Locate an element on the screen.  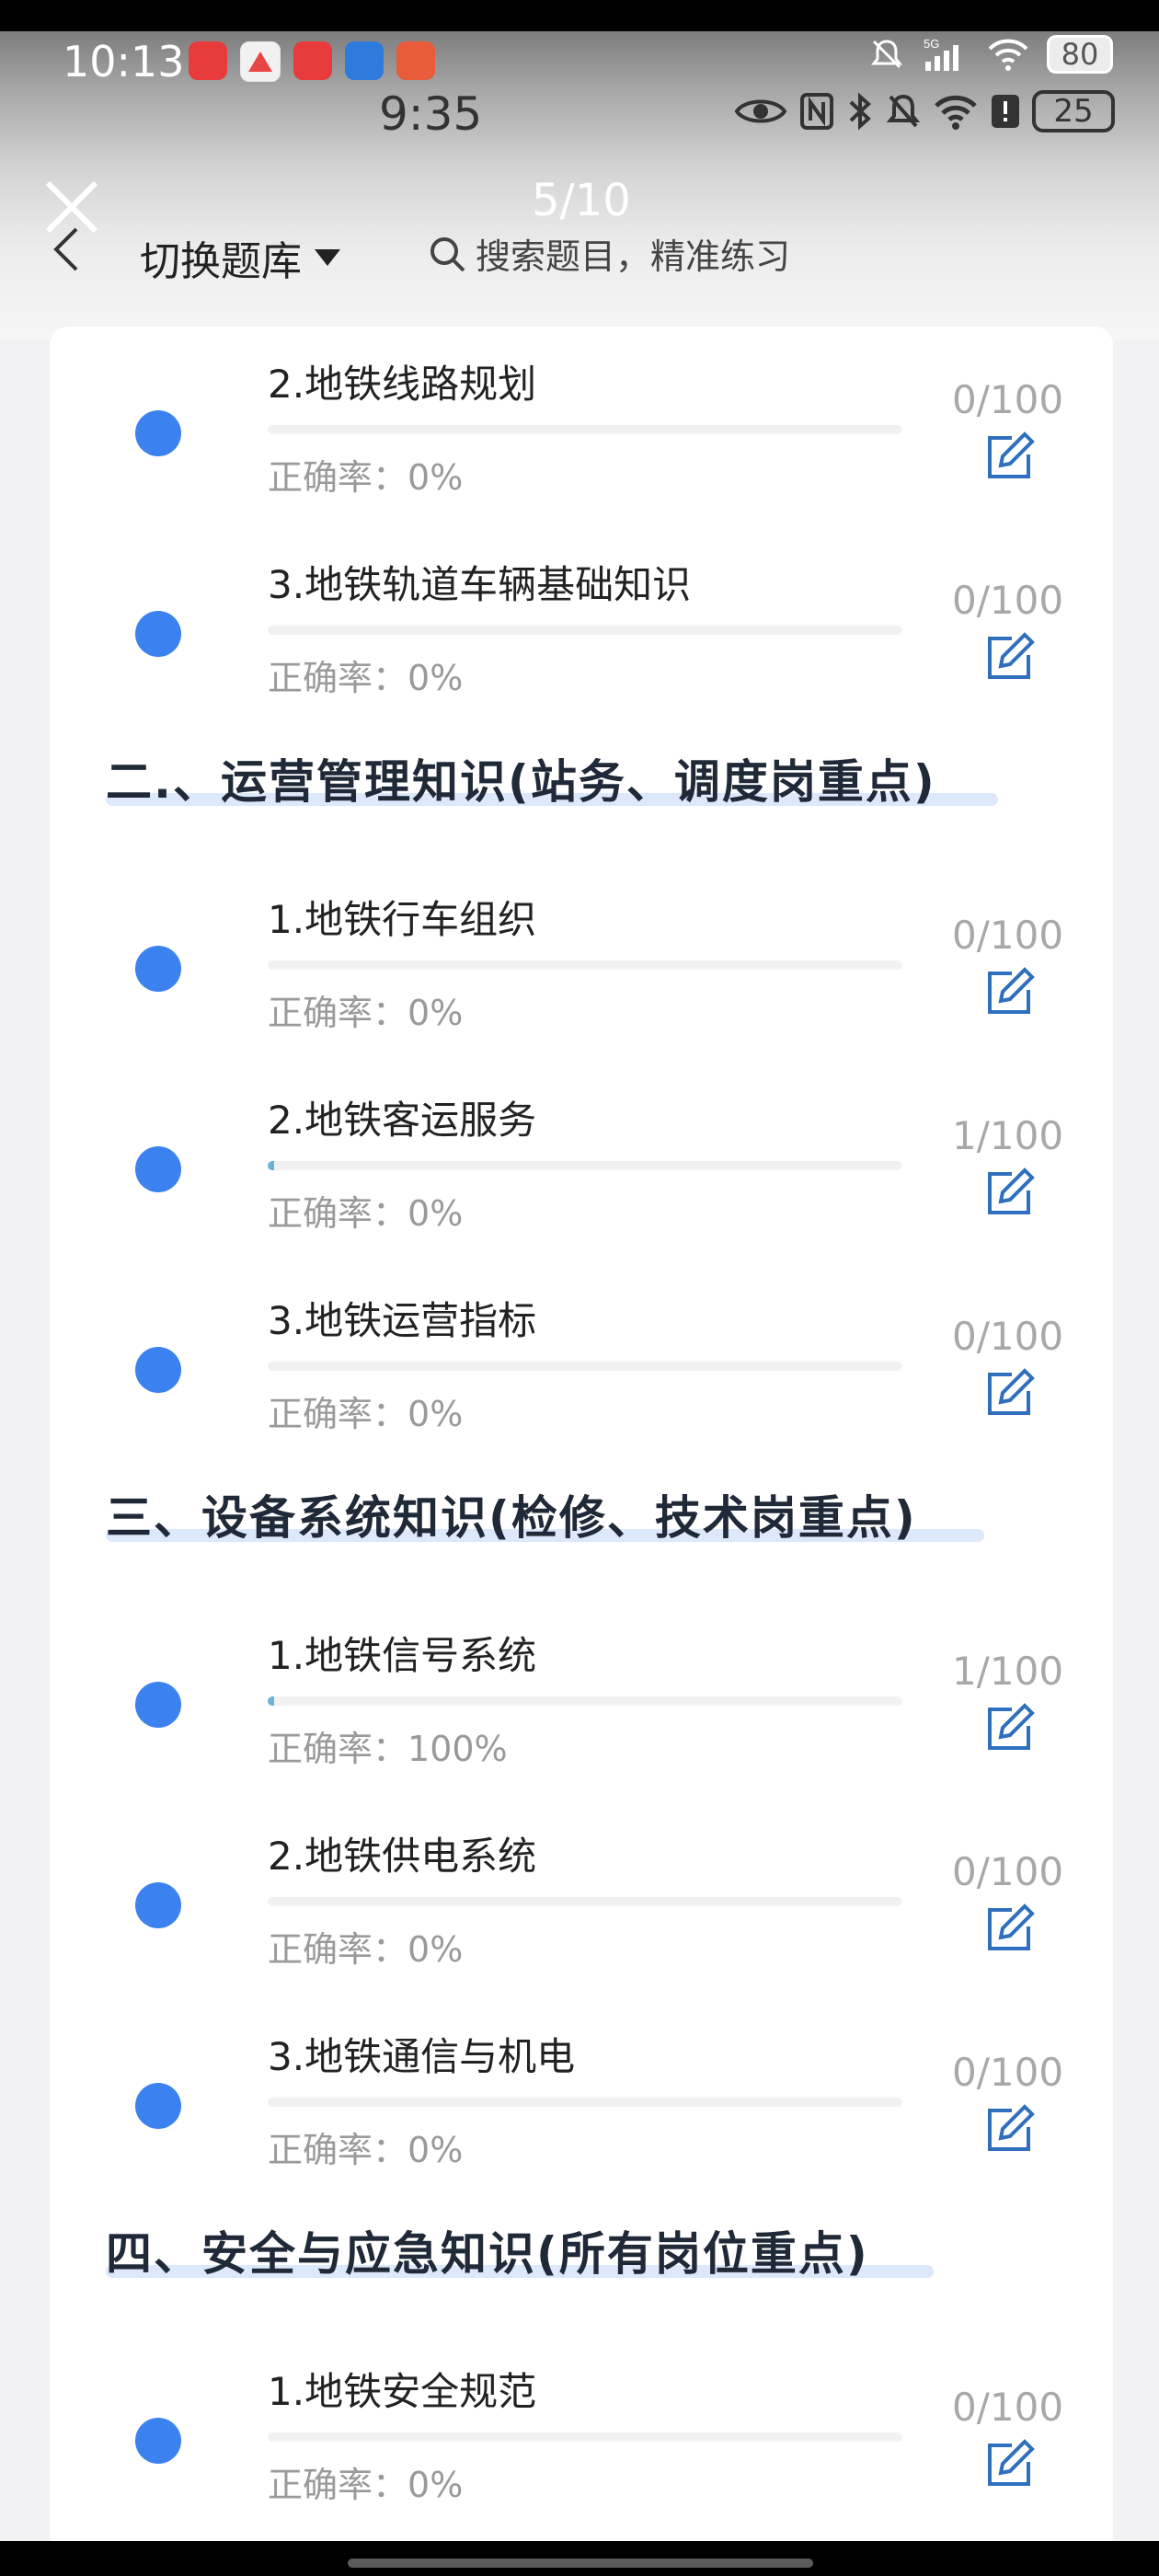
item-title: 2.地铁供电系统 is located at coordinates (402, 1856).